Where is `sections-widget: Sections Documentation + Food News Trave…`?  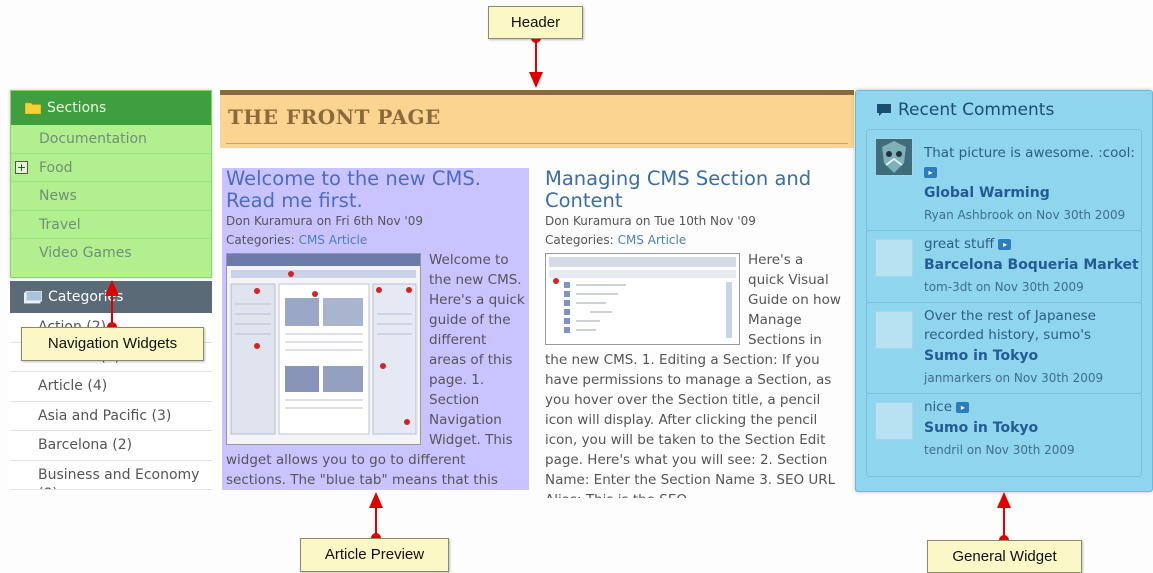
sections-widget: Sections Documentation + Food News Trave… is located at coordinates (111, 184).